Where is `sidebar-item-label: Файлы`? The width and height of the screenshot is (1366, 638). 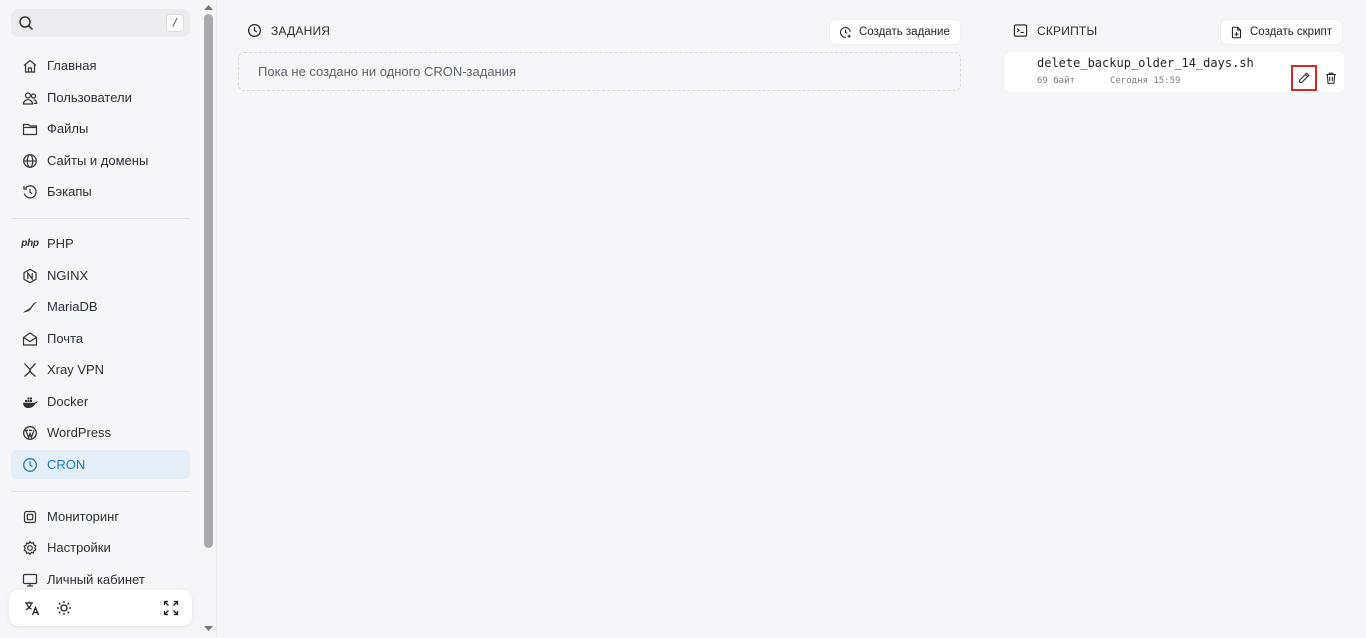 sidebar-item-label: Файлы is located at coordinates (68, 128).